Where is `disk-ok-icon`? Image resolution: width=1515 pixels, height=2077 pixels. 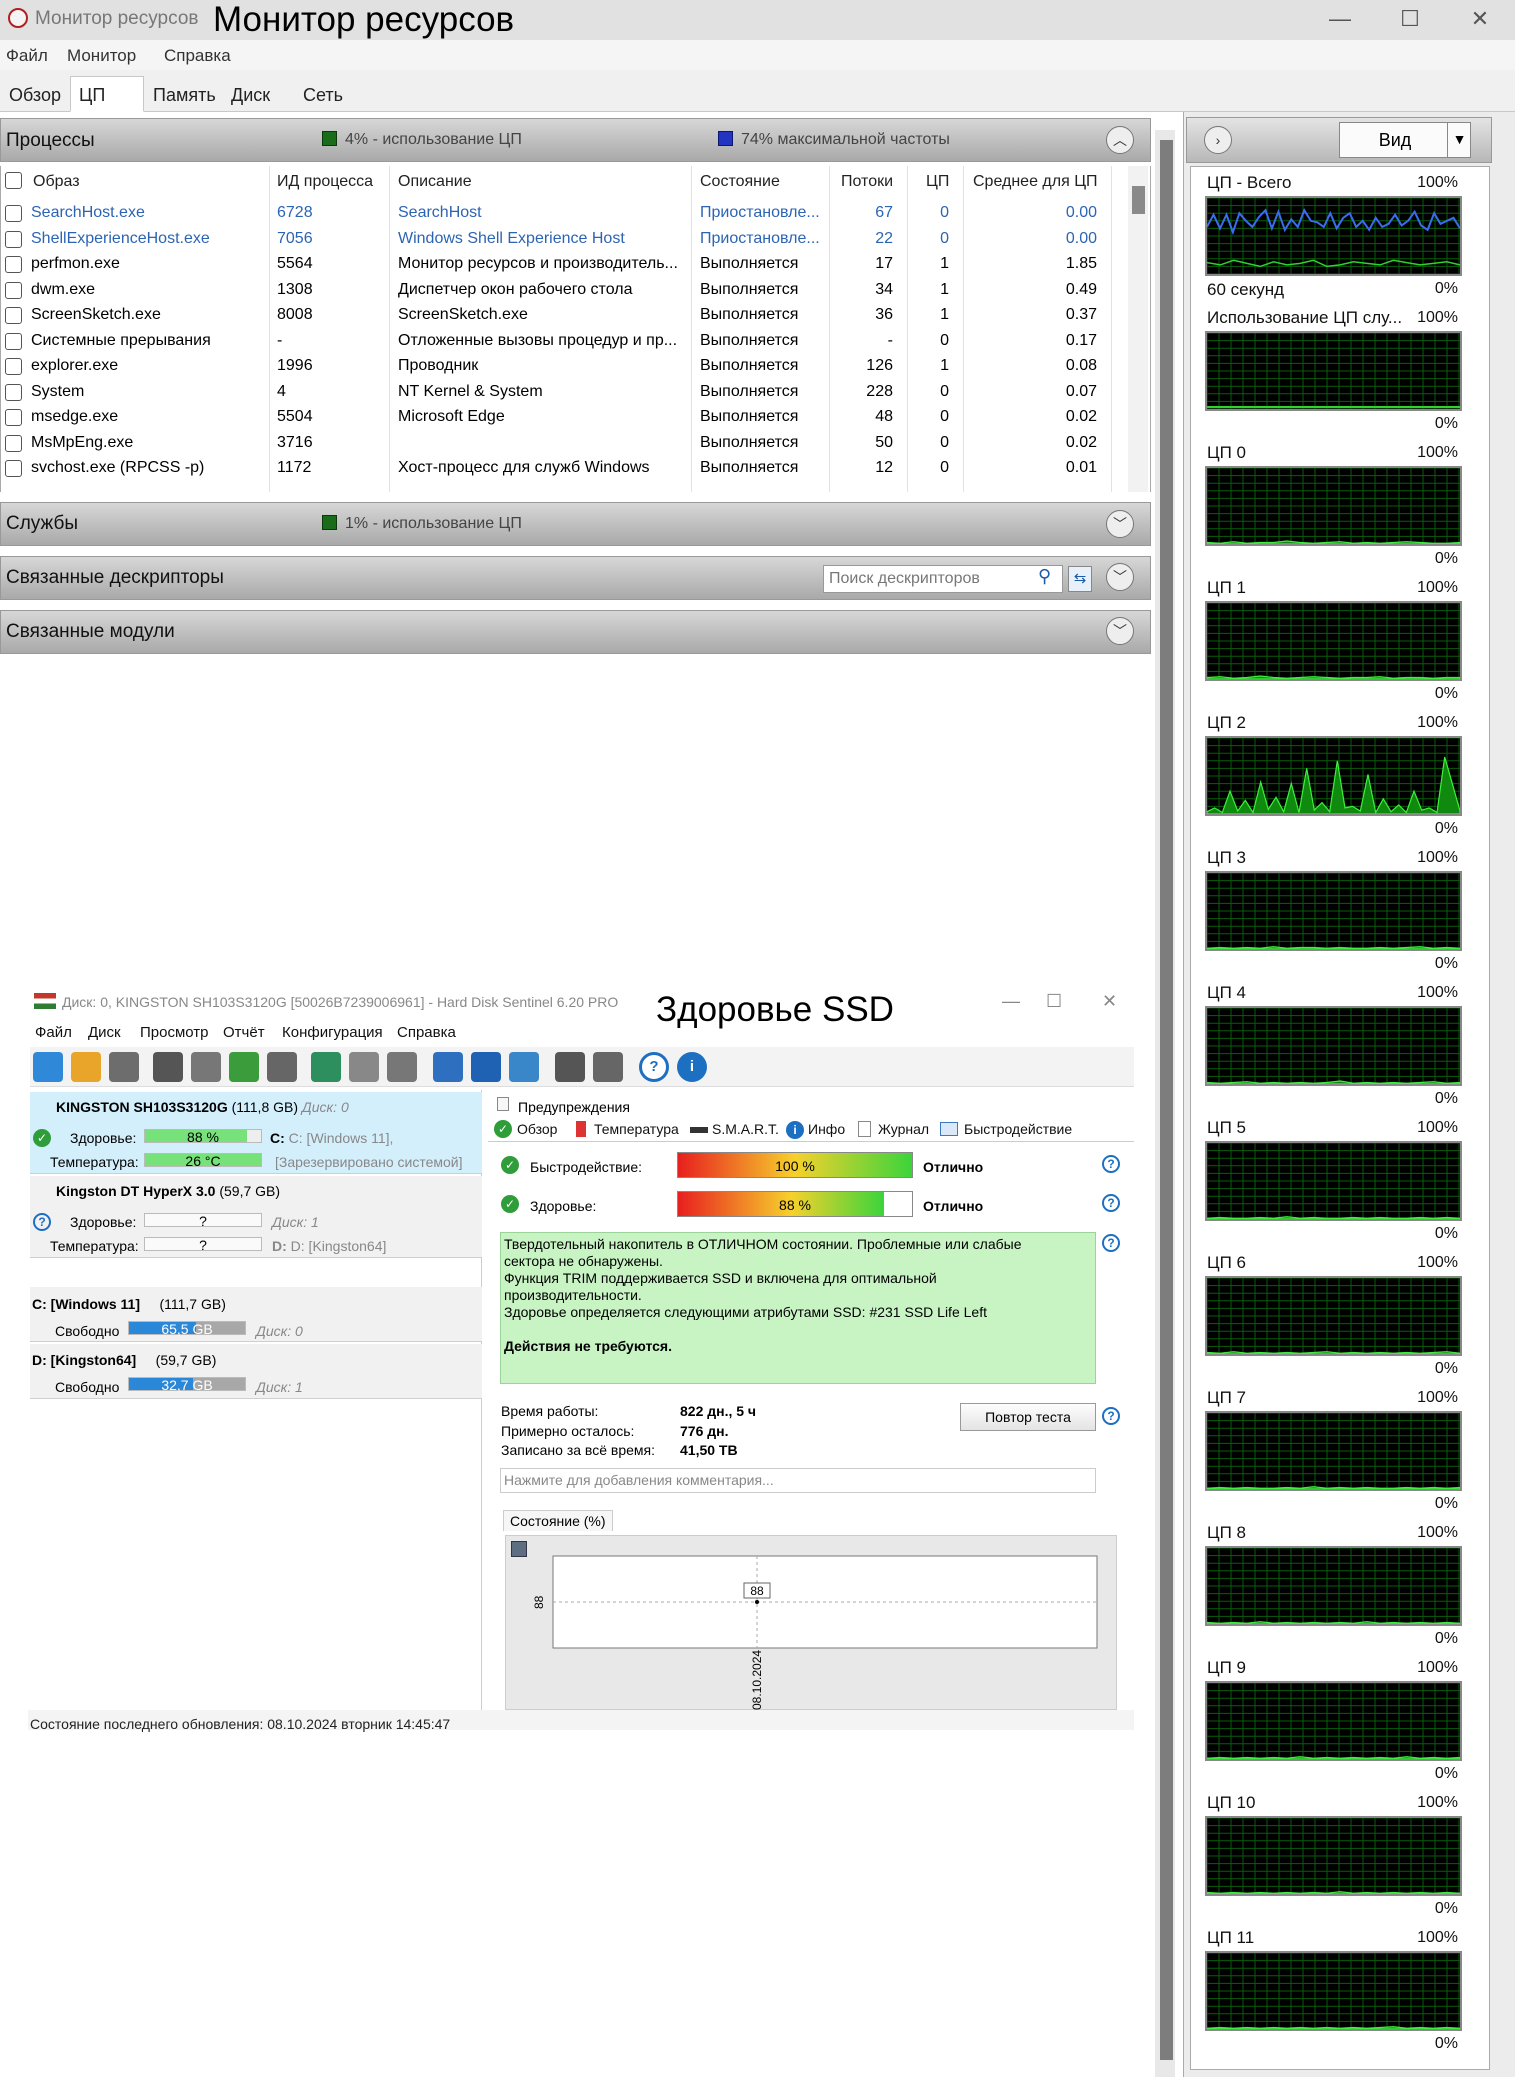
disk-ok-icon is located at coordinates (244, 1067).